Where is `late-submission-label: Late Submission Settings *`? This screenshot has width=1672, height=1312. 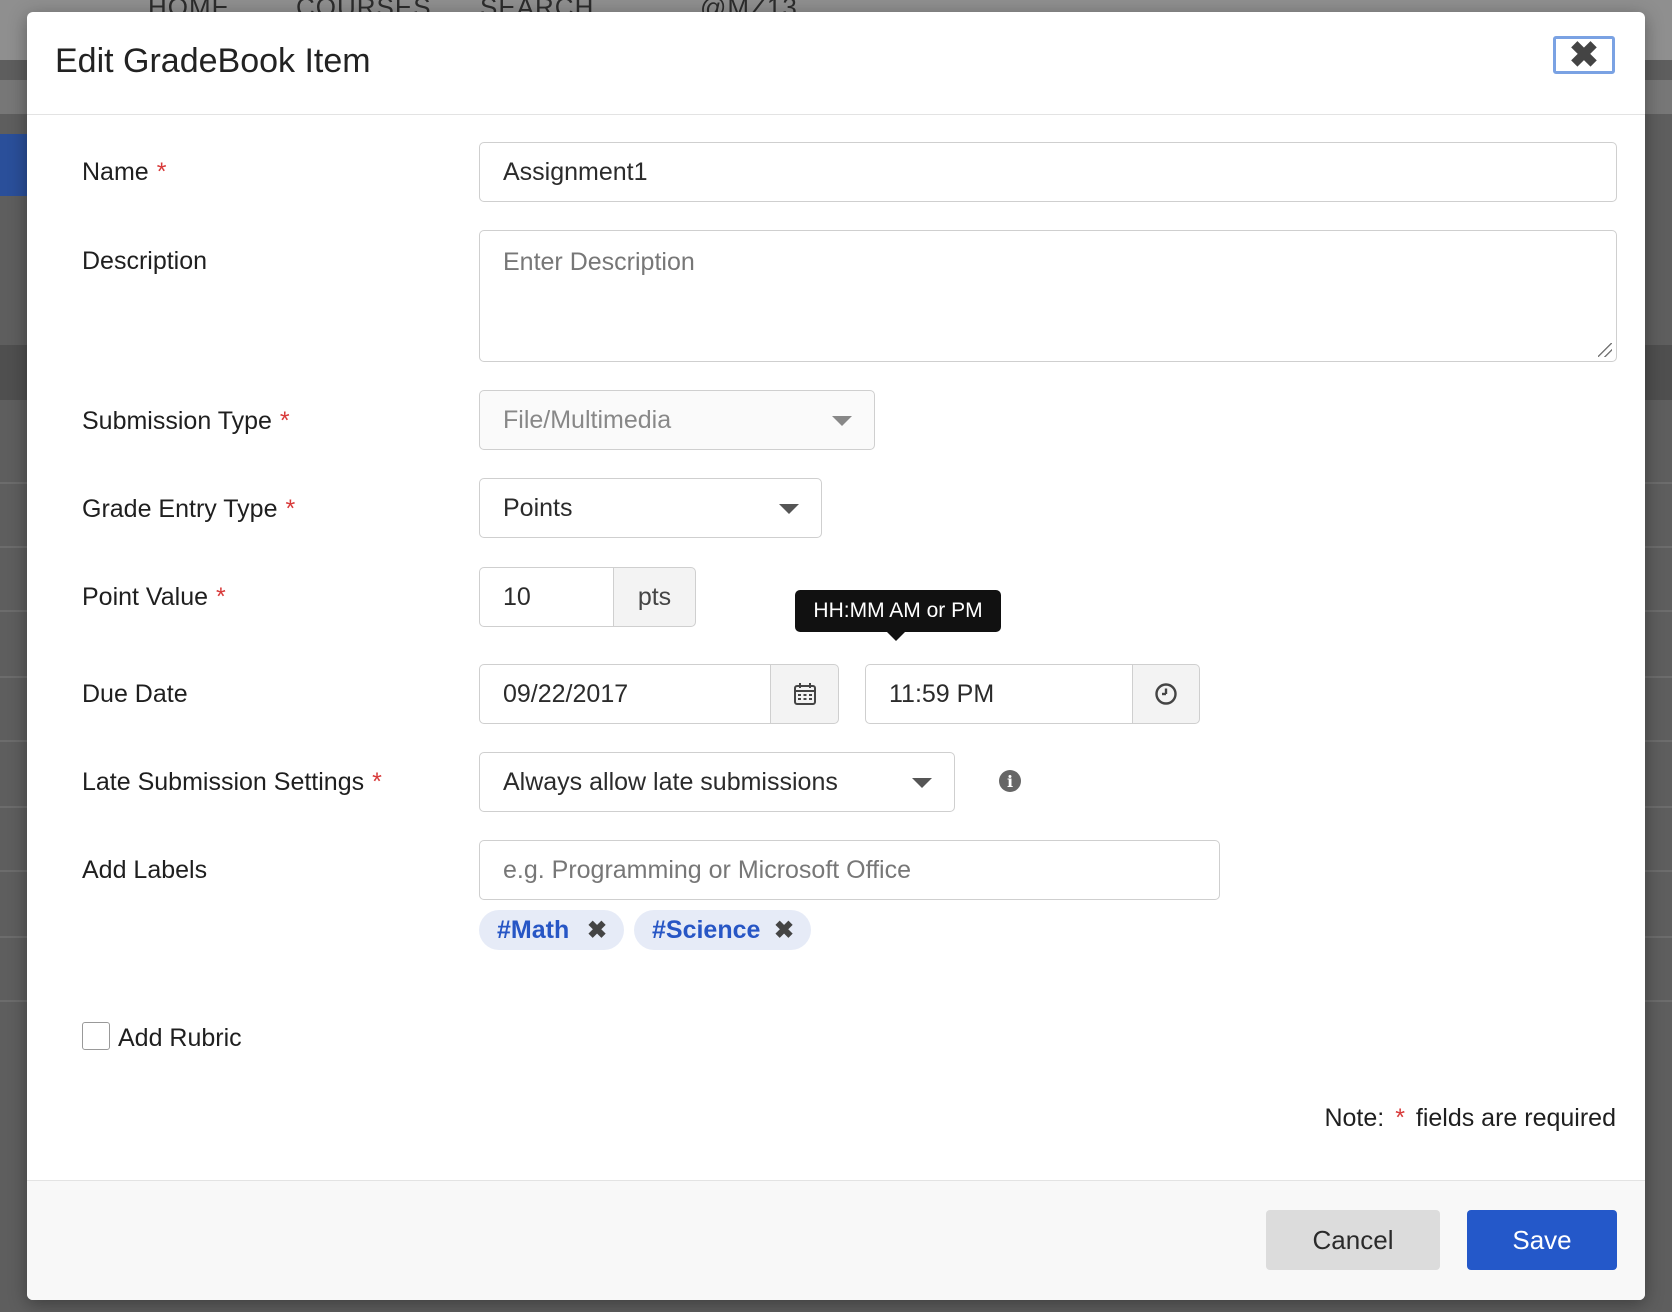
late-submission-label: Late Submission Settings * is located at coordinates (232, 782).